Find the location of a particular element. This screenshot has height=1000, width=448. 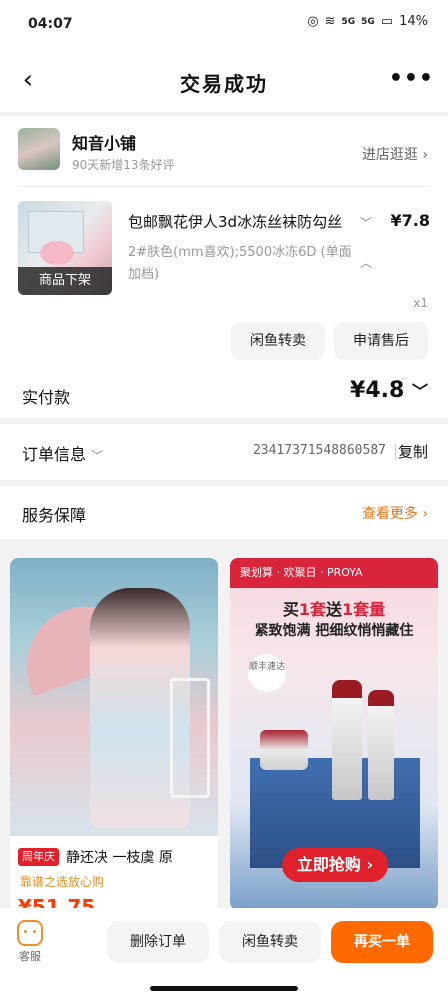

signal-5g-2: 5G is located at coordinates (368, 21).